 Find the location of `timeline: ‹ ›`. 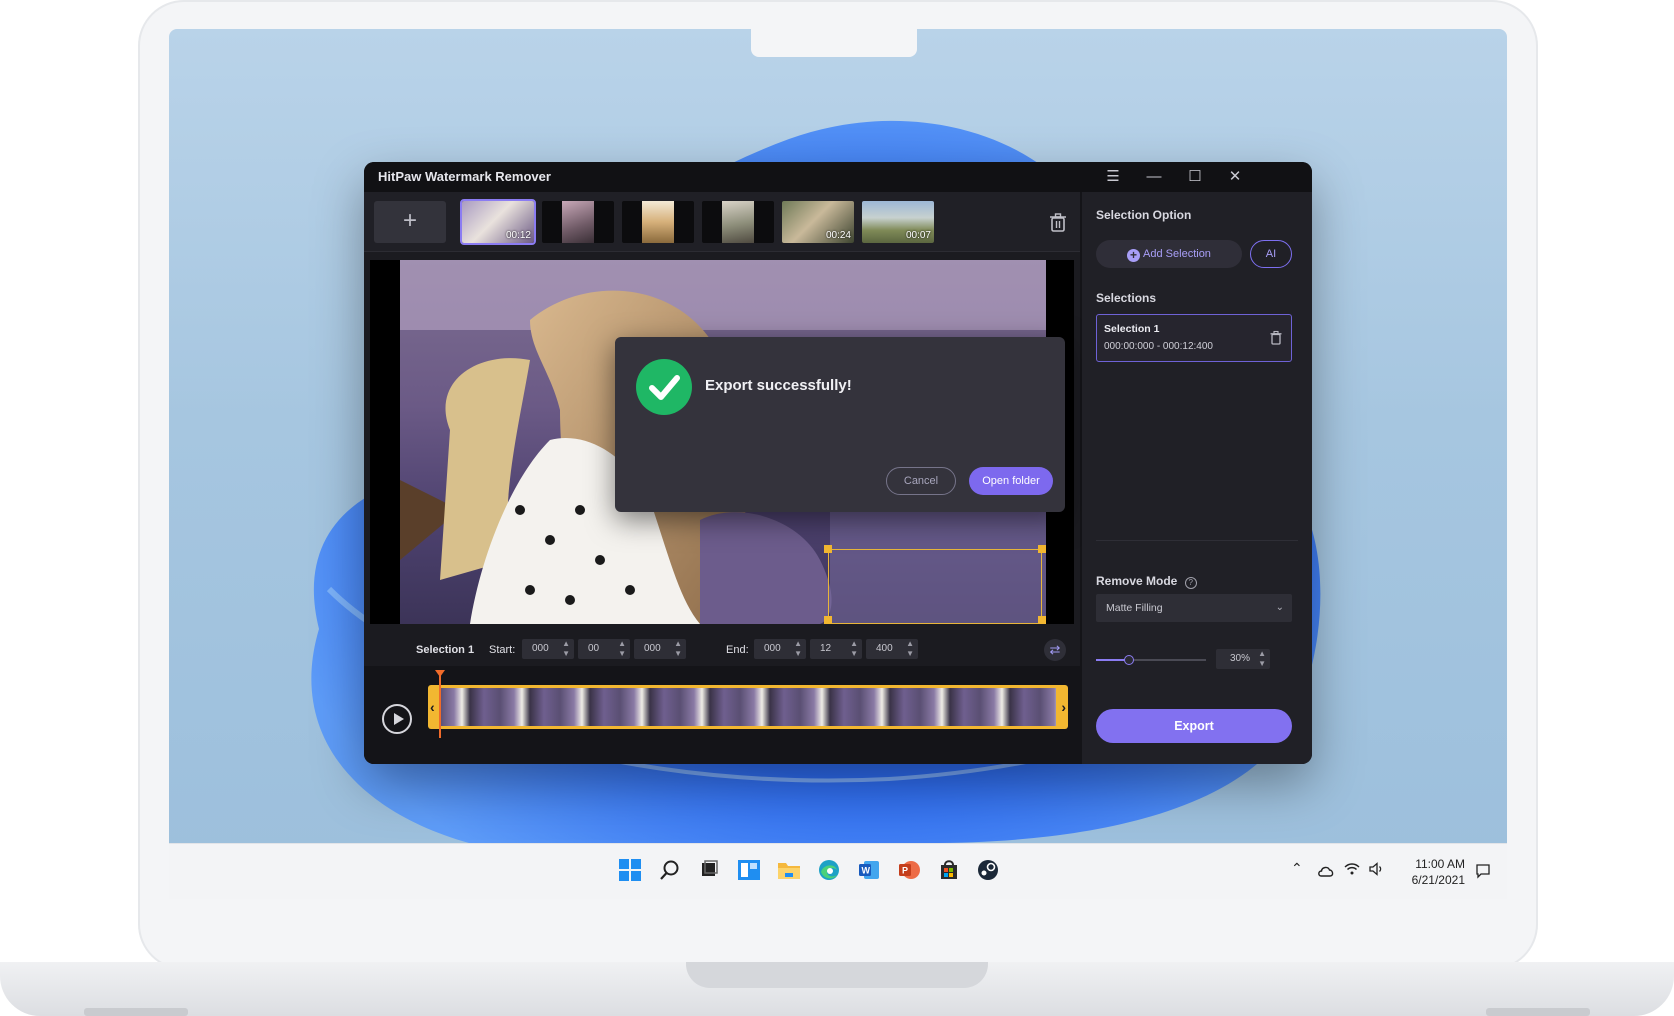

timeline: ‹ › is located at coordinates (722, 715).